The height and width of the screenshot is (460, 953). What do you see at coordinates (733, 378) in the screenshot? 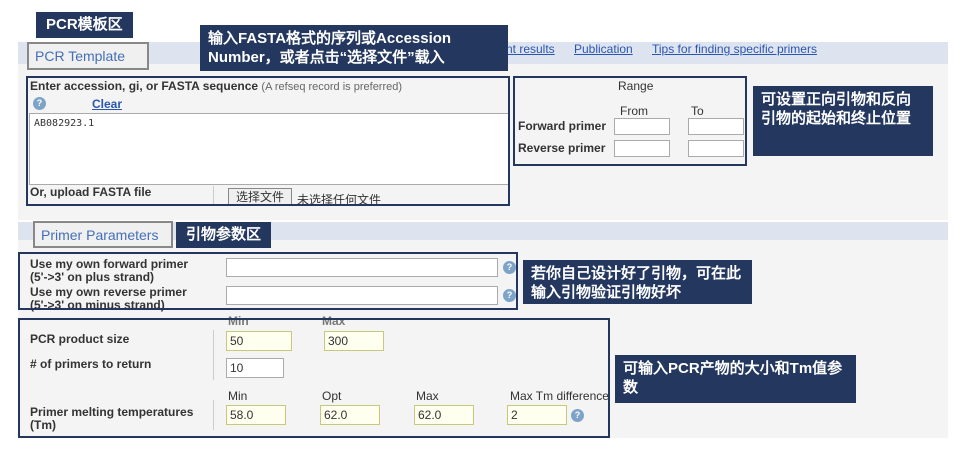
I see `product-callout-text: 可输入PCR产物的大小和Tm值参数` at bounding box center [733, 378].